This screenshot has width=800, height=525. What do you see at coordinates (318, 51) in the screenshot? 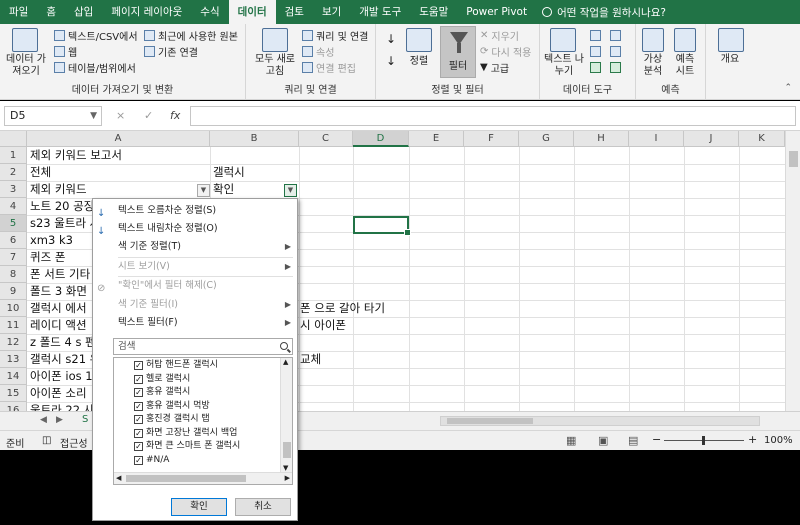
I see `properties-button: 속성` at bounding box center [318, 51].